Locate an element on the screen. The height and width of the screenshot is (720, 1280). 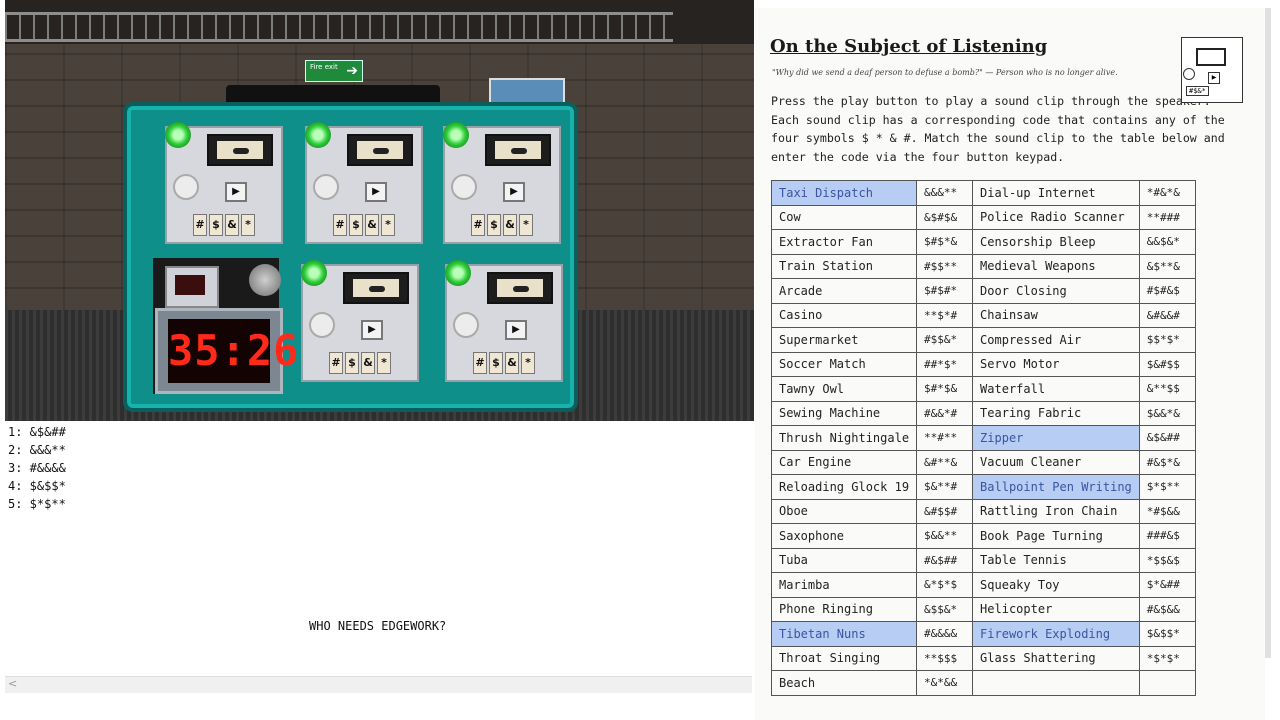
table-row: Soccer Match ##*$* Servo Motor $&#$$ is located at coordinates (983, 364).